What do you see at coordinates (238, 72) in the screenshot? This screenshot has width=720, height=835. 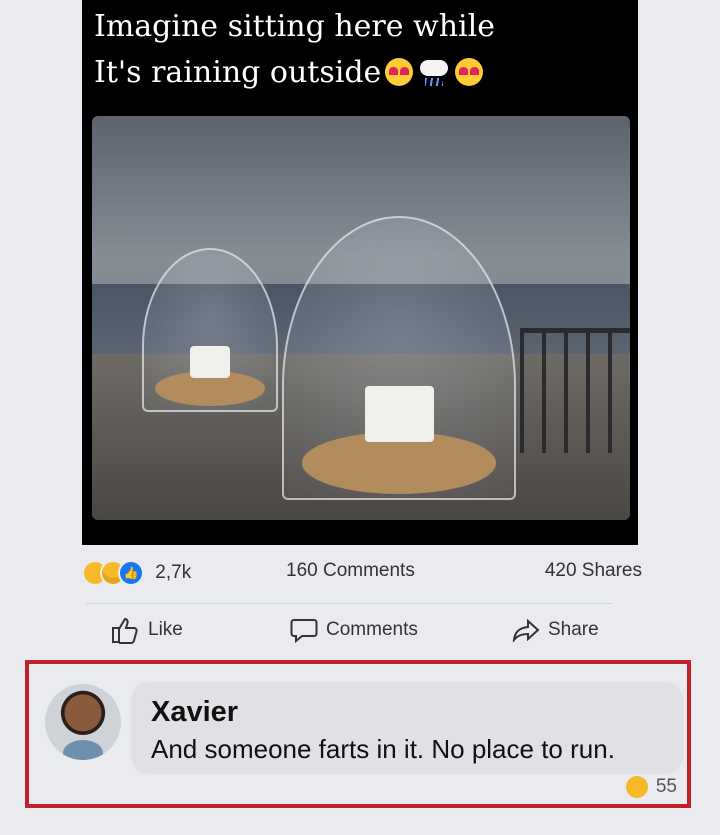 I see `caption-line-2-text: It's raining outside` at bounding box center [238, 72].